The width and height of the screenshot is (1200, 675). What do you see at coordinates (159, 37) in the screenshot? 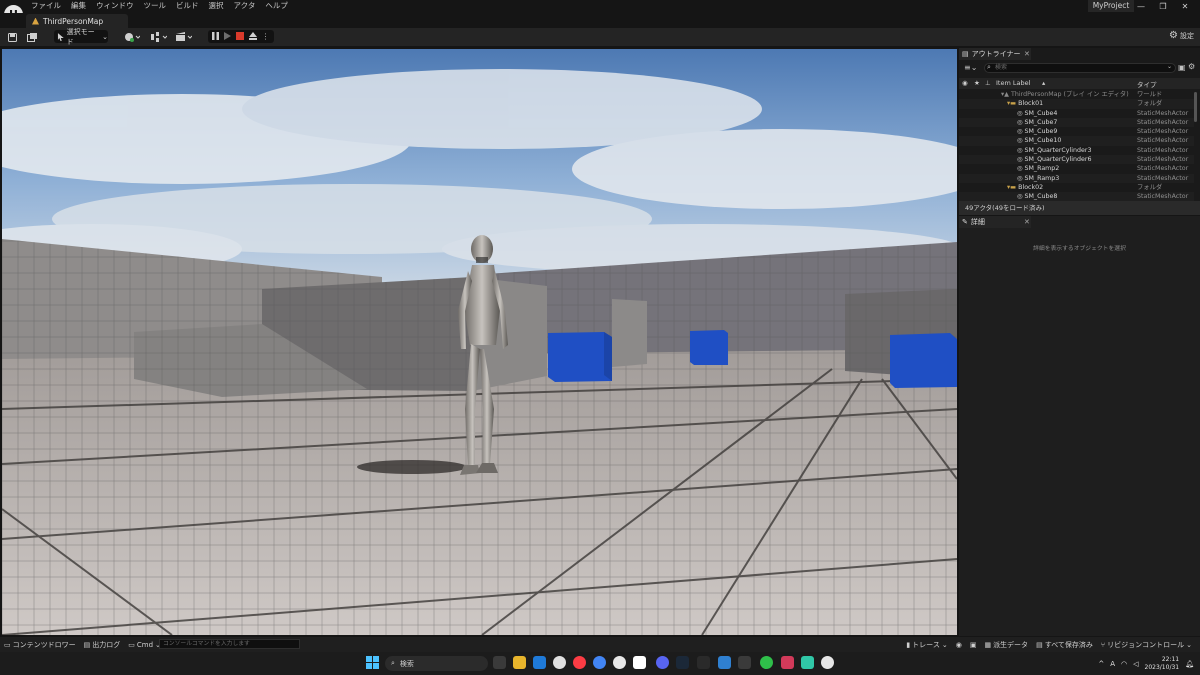
I see `blueprint-icon` at bounding box center [159, 37].